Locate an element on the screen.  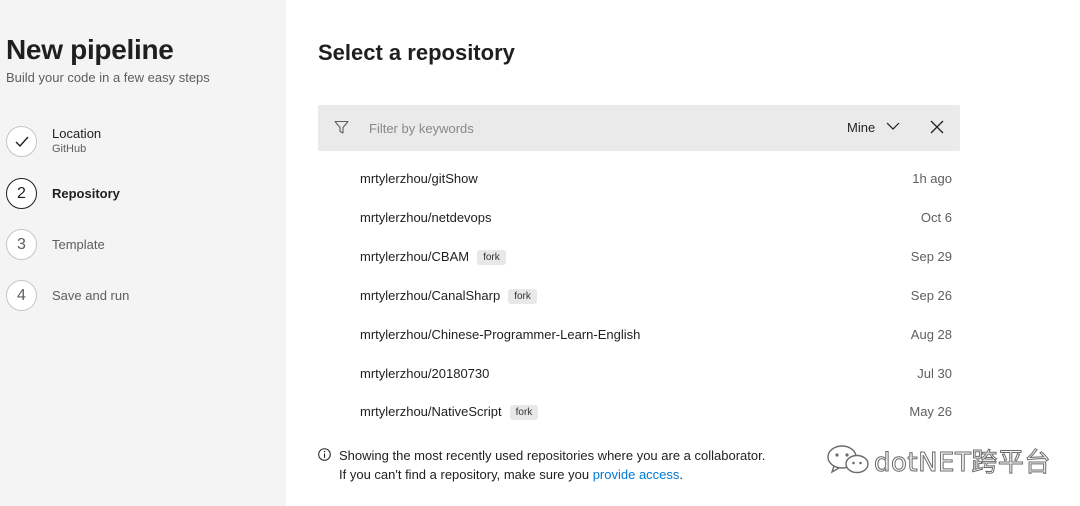
repo-name: mrtylerzhou/gitShow is located at coordinates (419, 178).